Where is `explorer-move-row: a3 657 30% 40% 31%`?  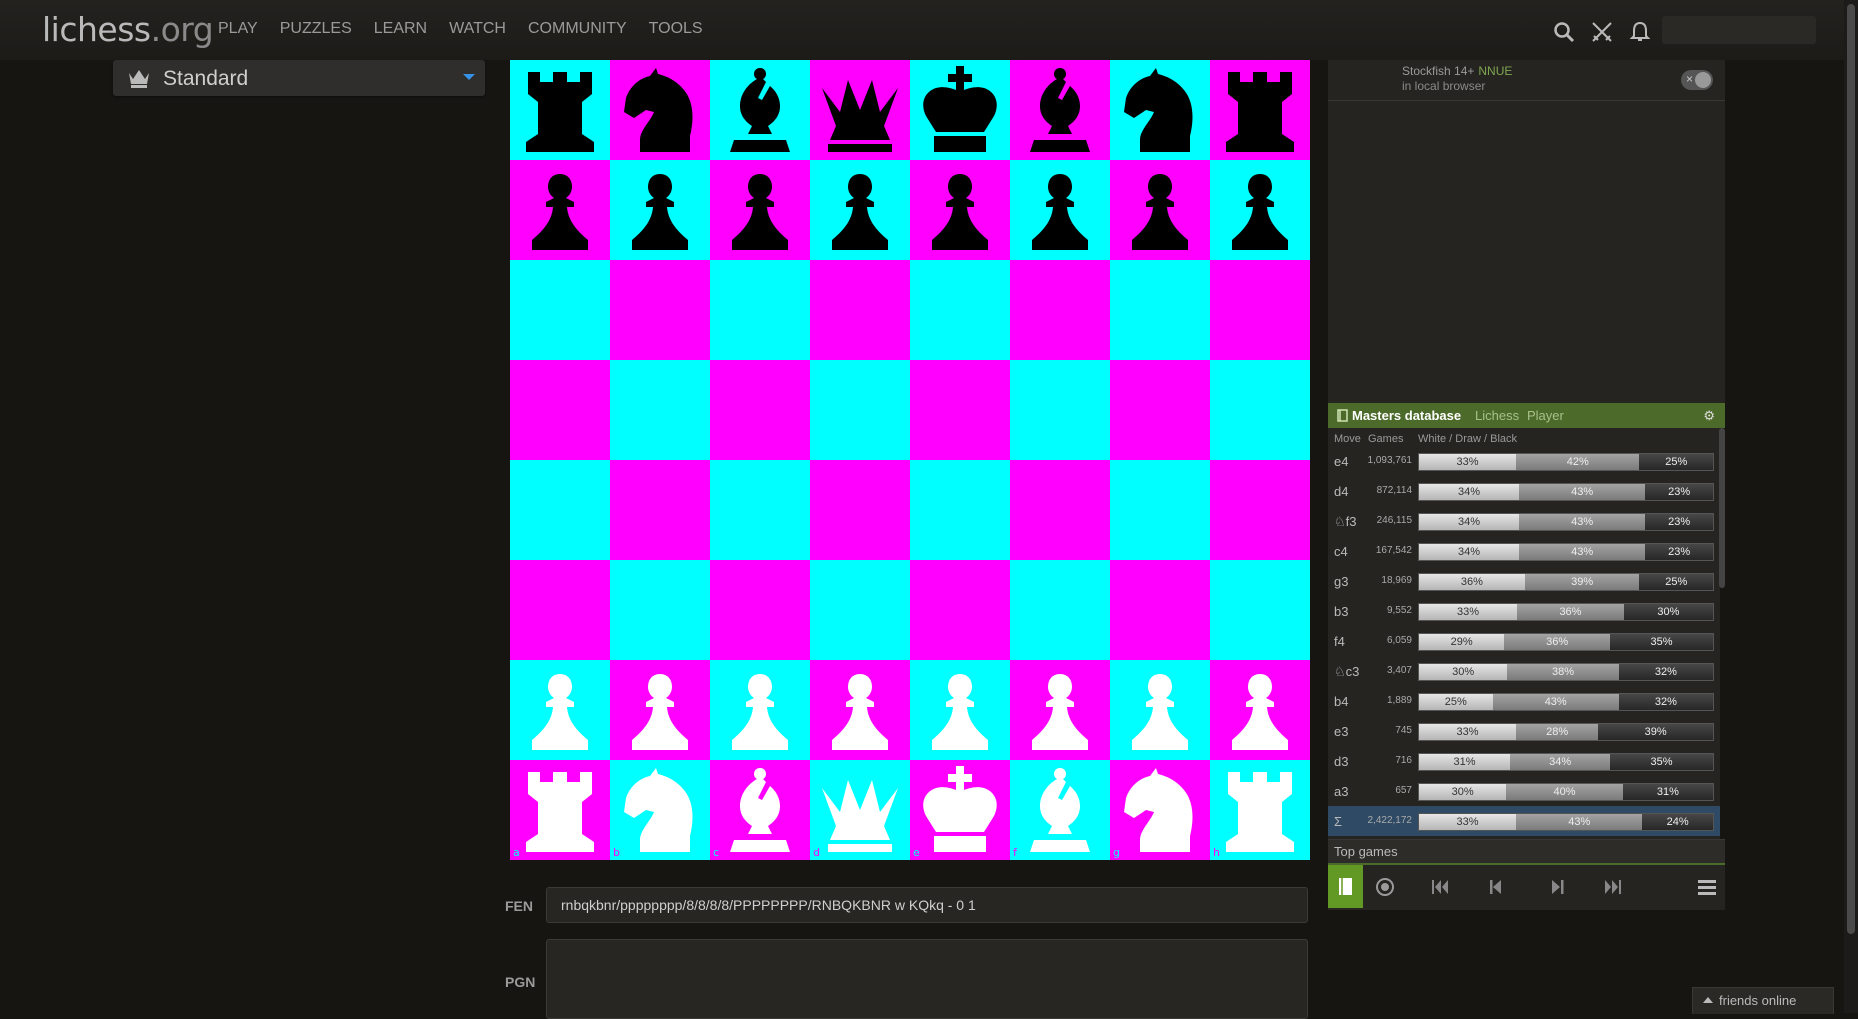 explorer-move-row: a3 657 30% 40% 31% is located at coordinates (1524, 791).